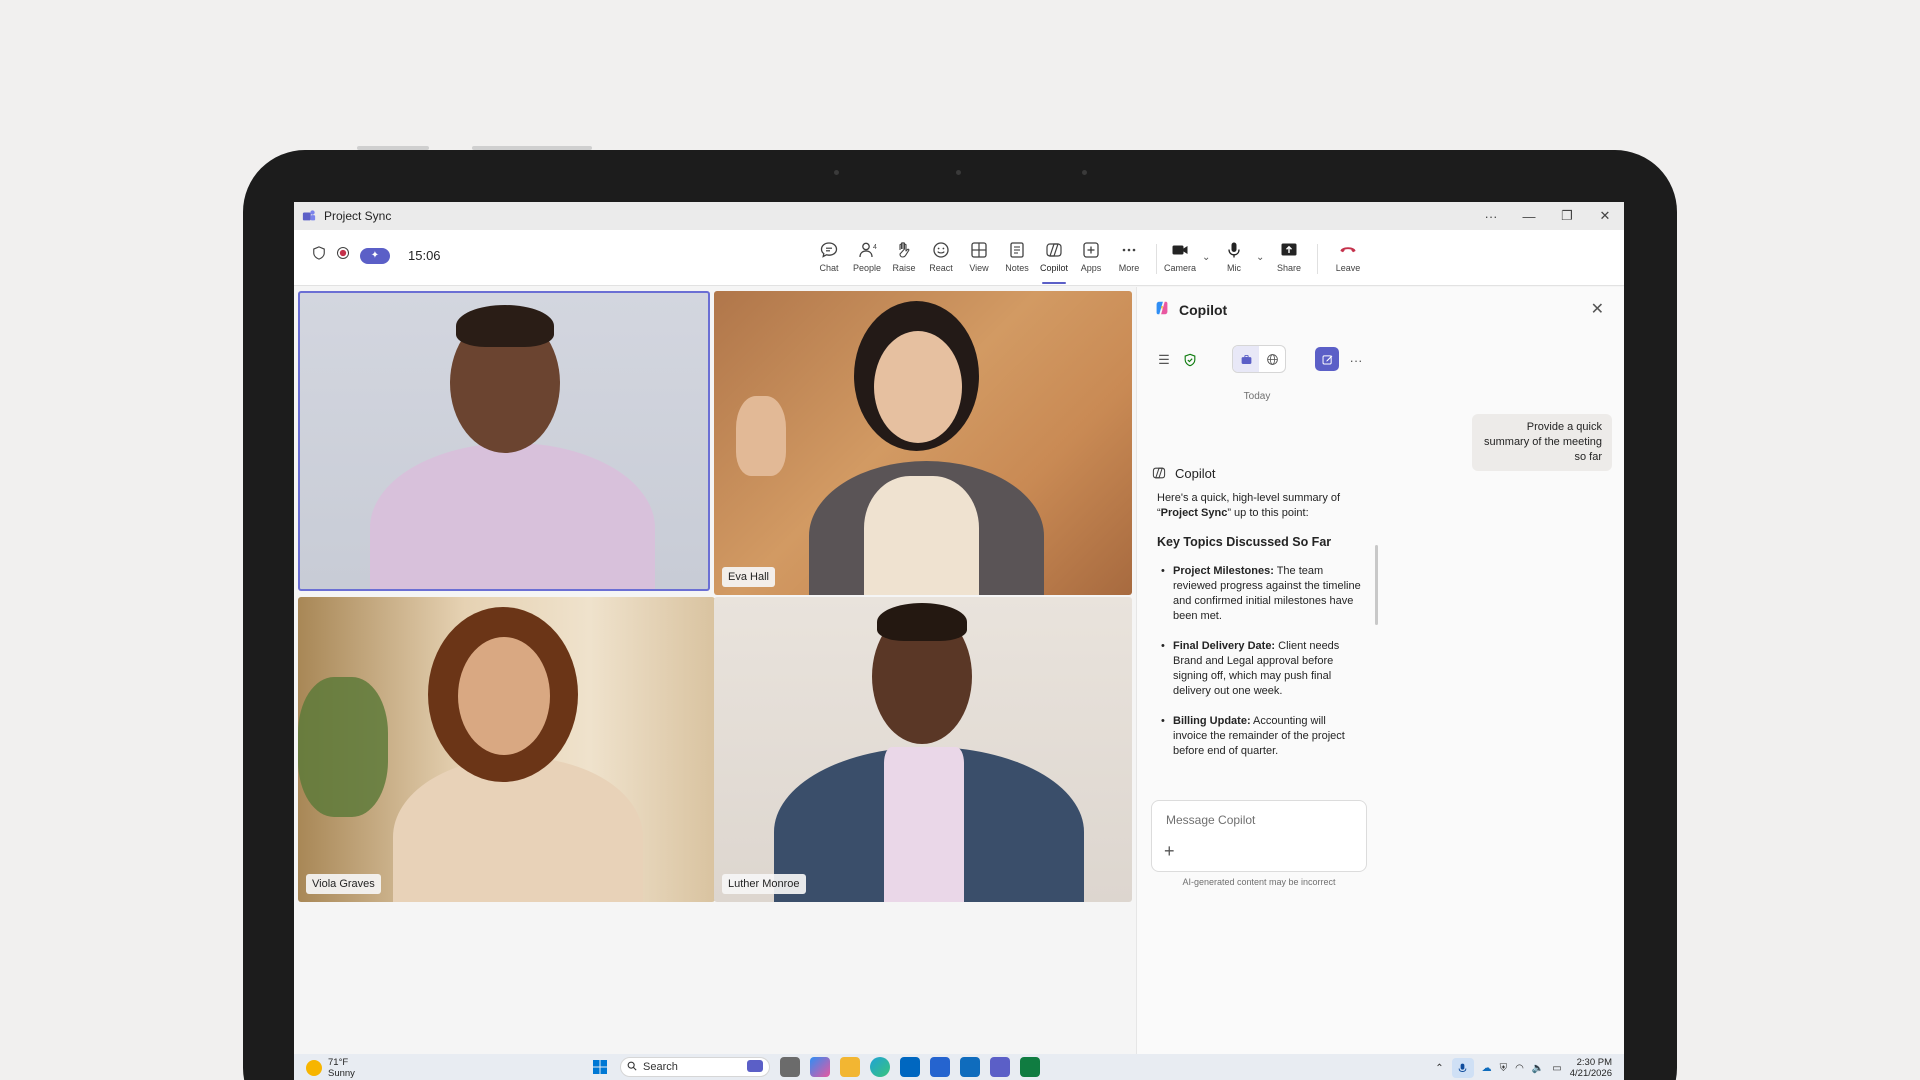 The image size is (1920, 1080). I want to click on new-chat-button, so click(1327, 359).